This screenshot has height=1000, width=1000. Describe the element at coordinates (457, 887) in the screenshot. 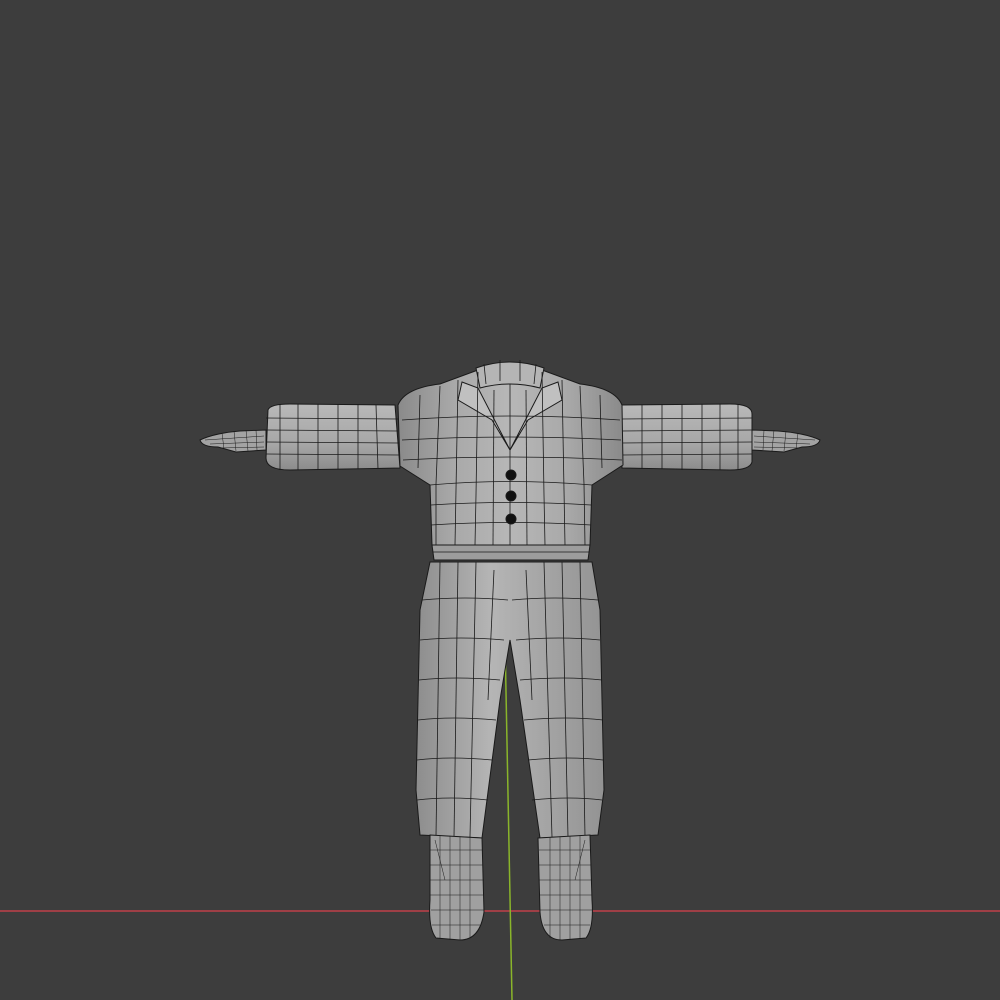

I see `left-boot` at that location.